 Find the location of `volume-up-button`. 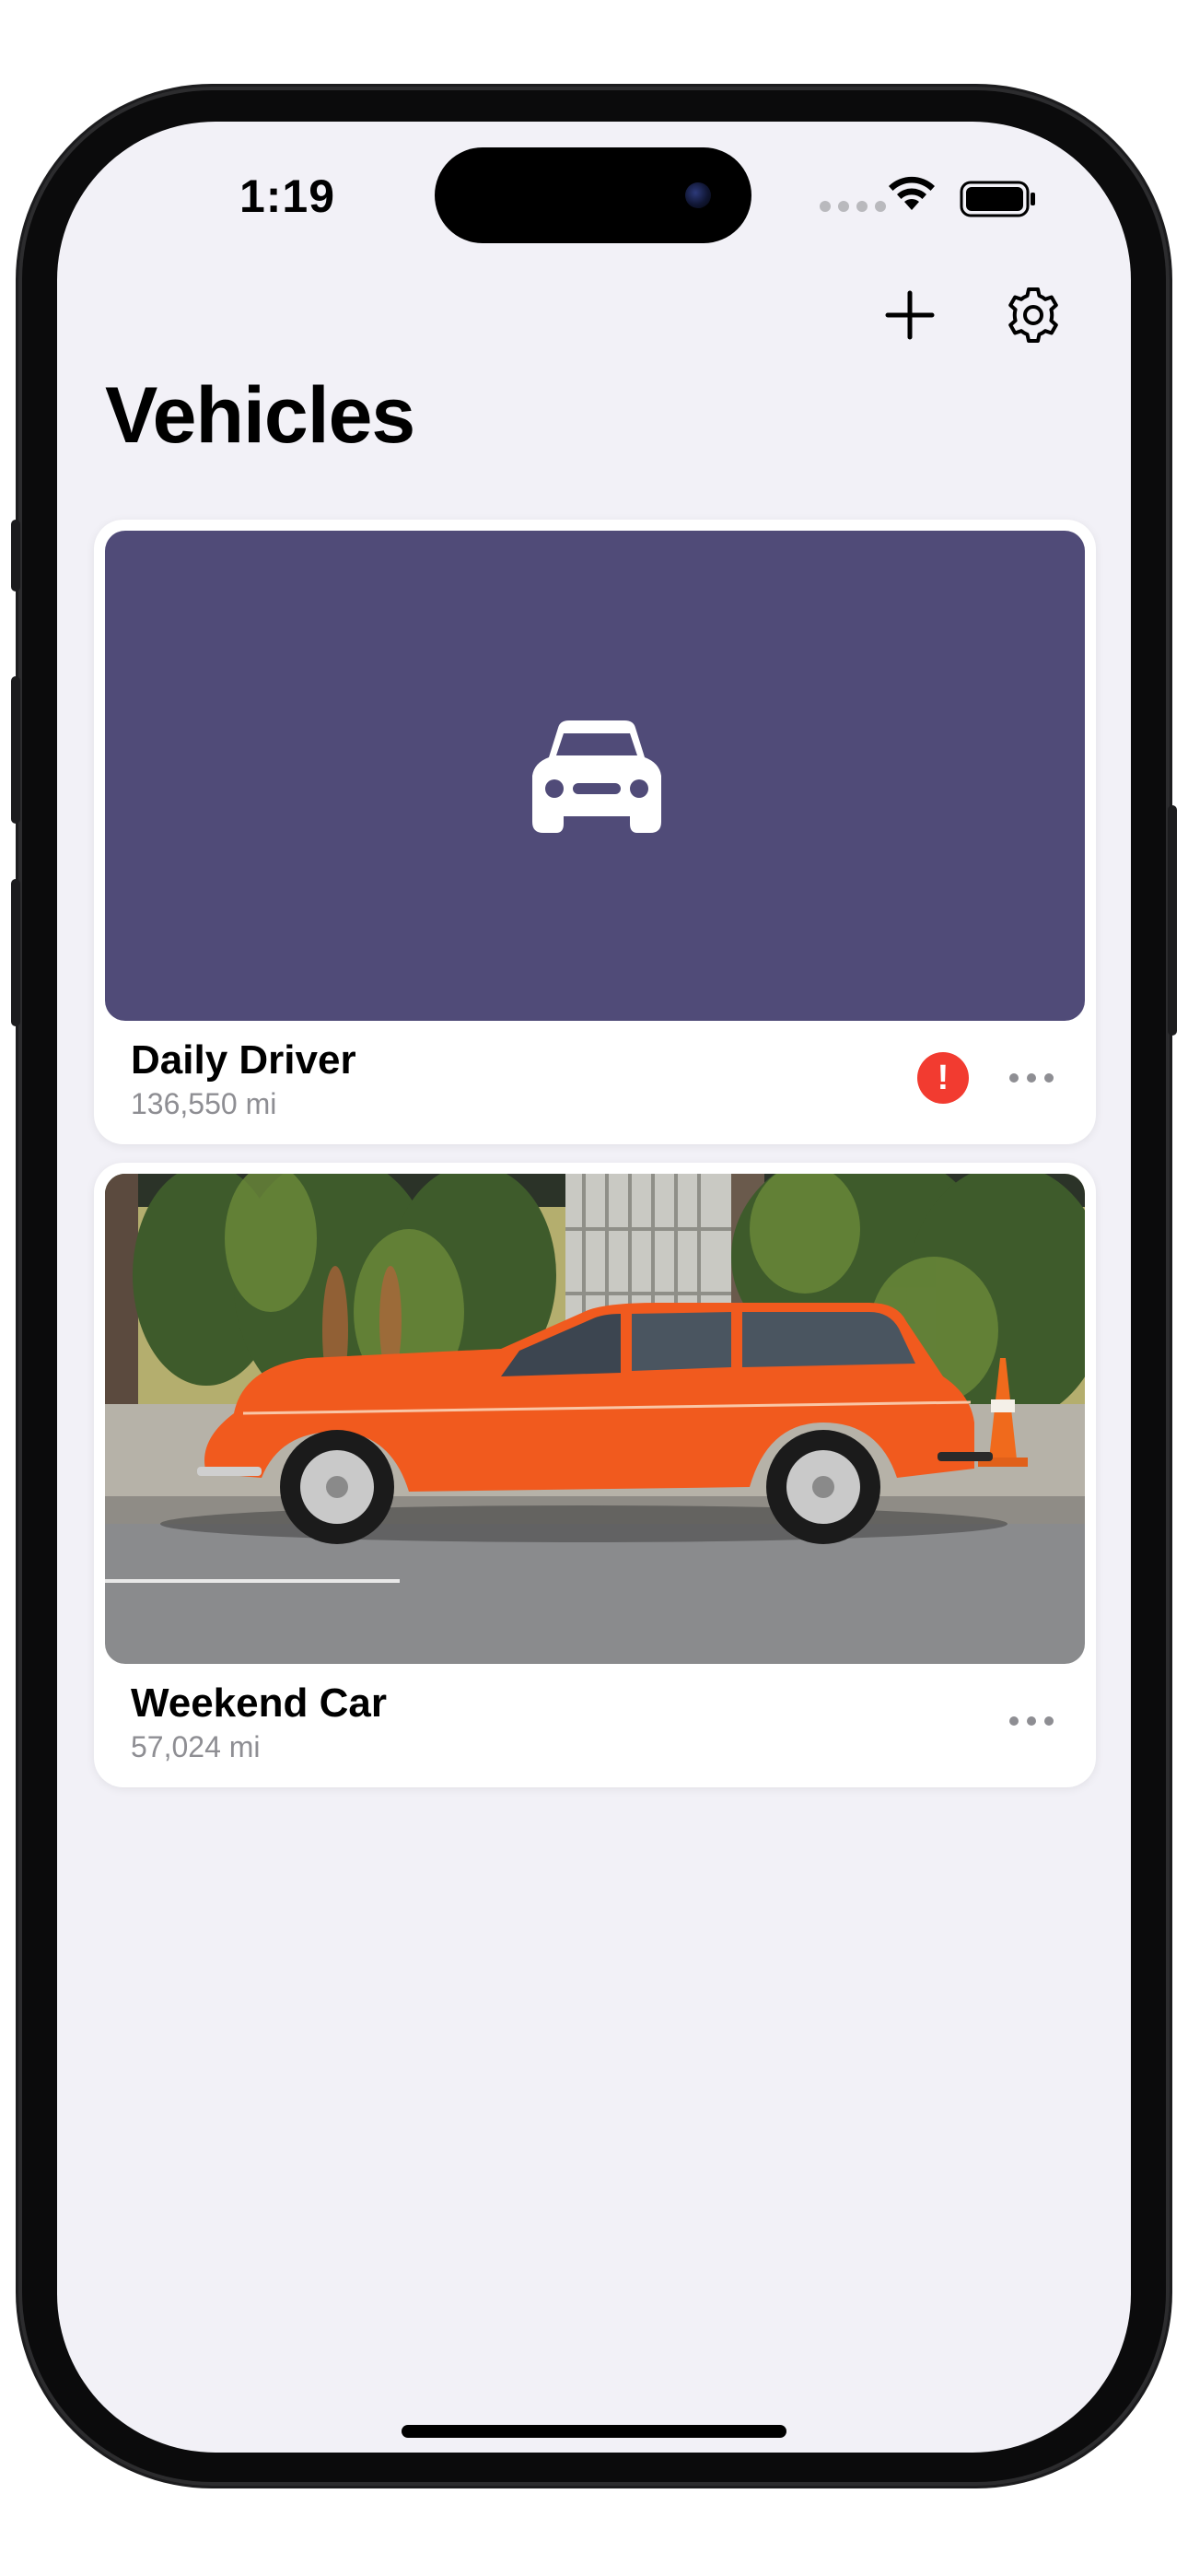

volume-up-button is located at coordinates (15, 750).